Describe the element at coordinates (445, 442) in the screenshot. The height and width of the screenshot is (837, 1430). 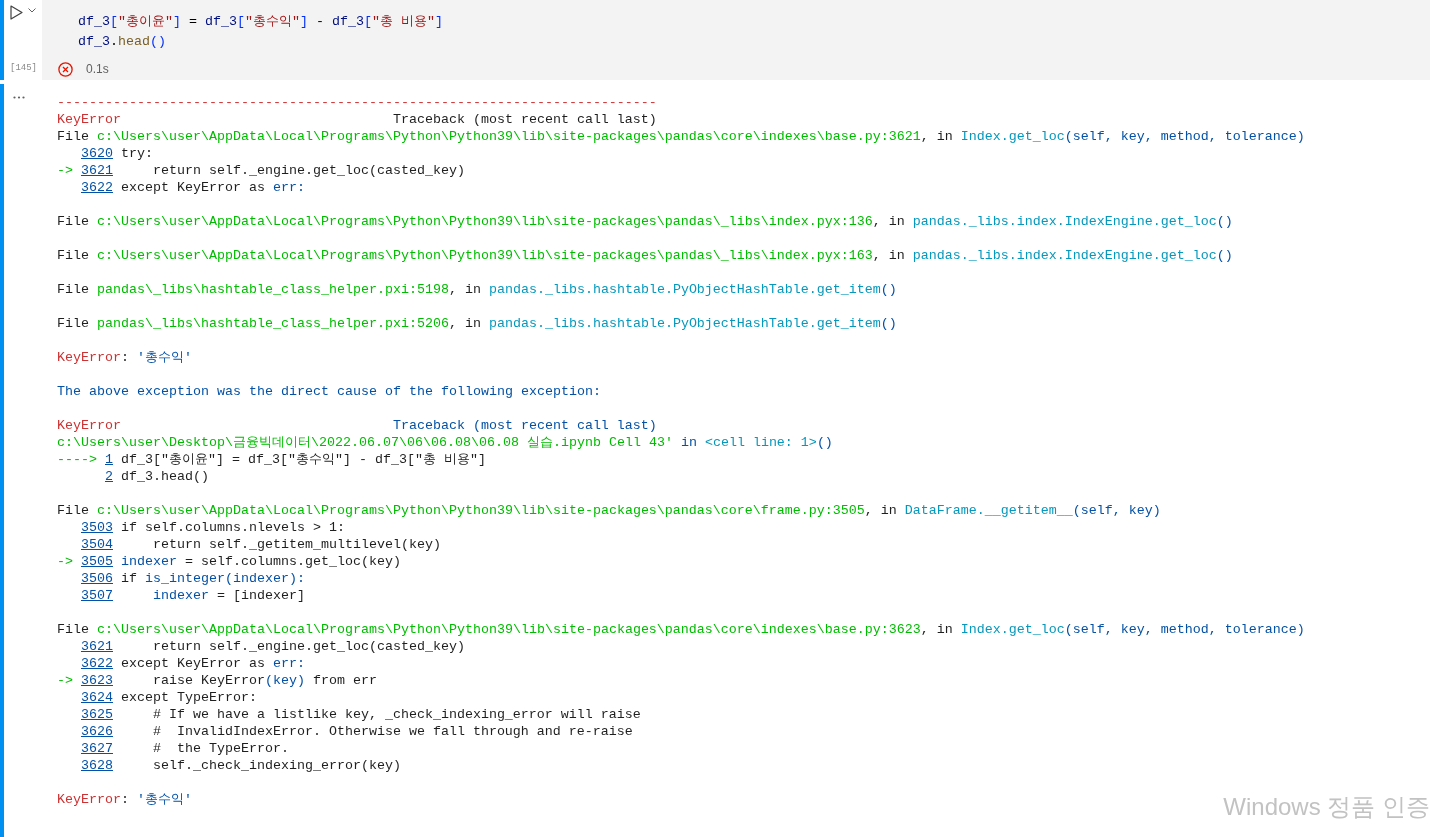
I see `traceback-cell-location: c:\Users\user\Desktop\금융빅데이터\2022.06.07\06\06.08\06.08 실습.ipynb Cell 43' in <cell line: 1>()` at that location.